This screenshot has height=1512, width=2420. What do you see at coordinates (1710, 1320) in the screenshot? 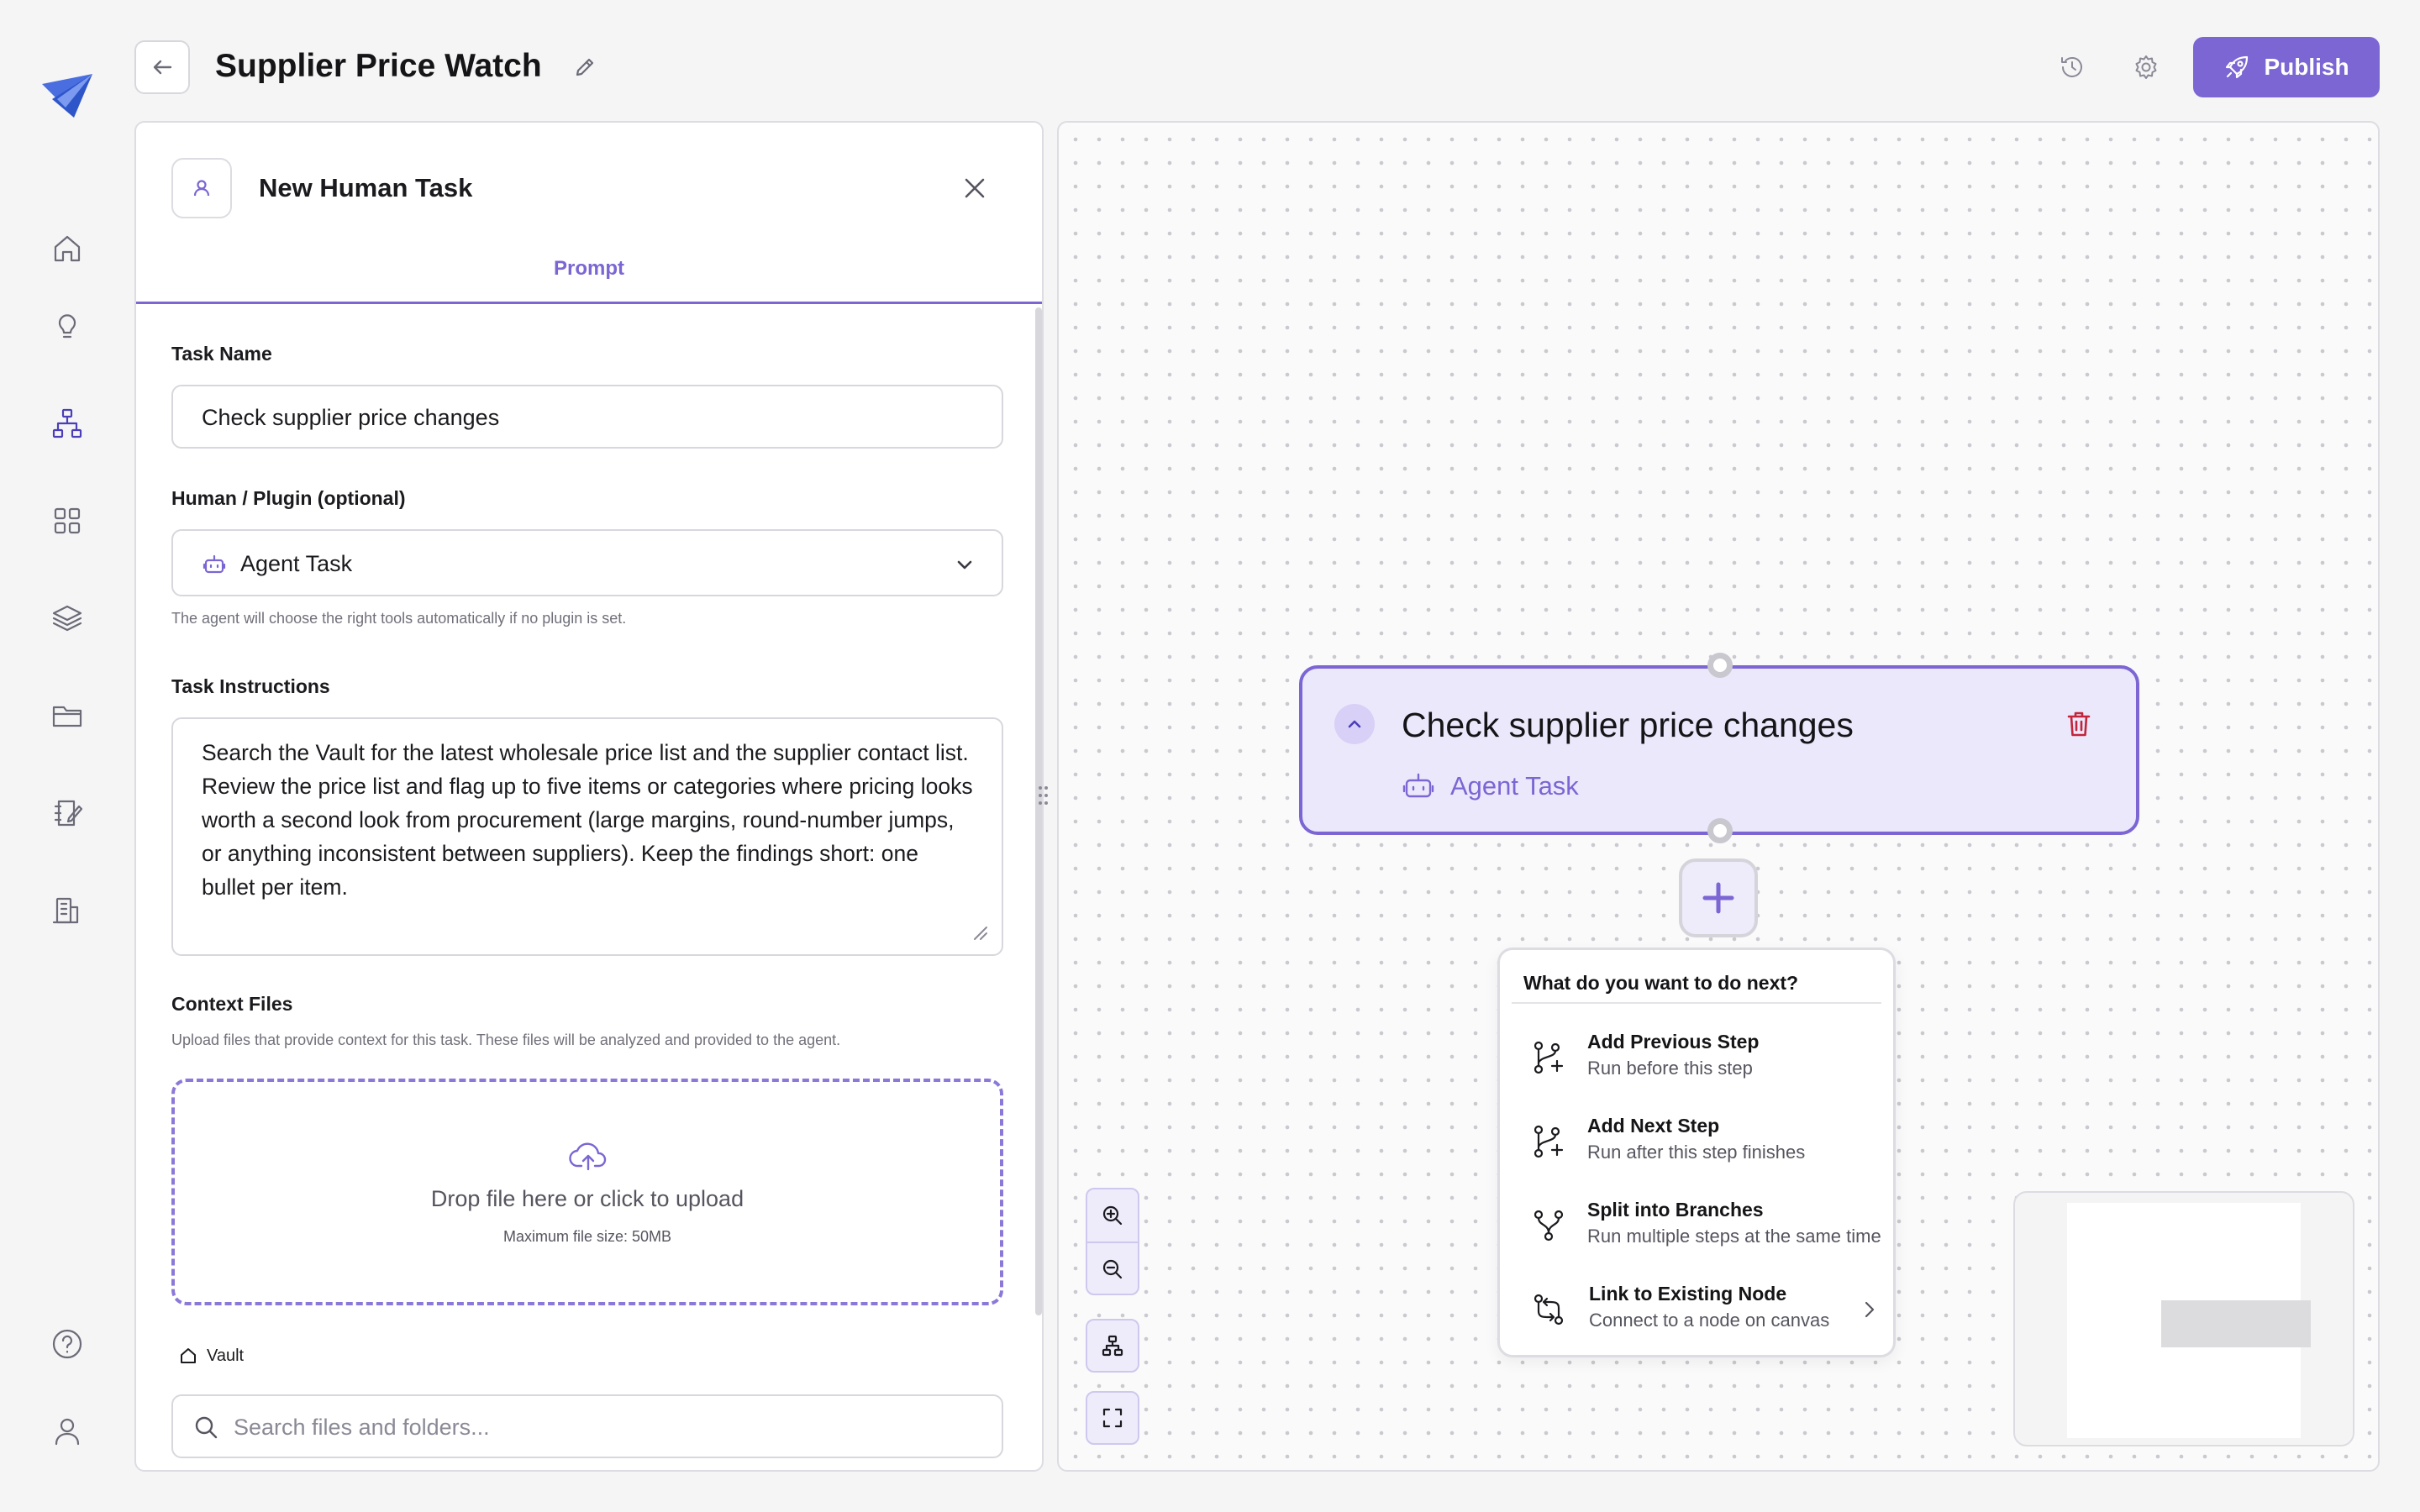
I see `menu-item-subtitle: Connect to a node on canvas` at bounding box center [1710, 1320].